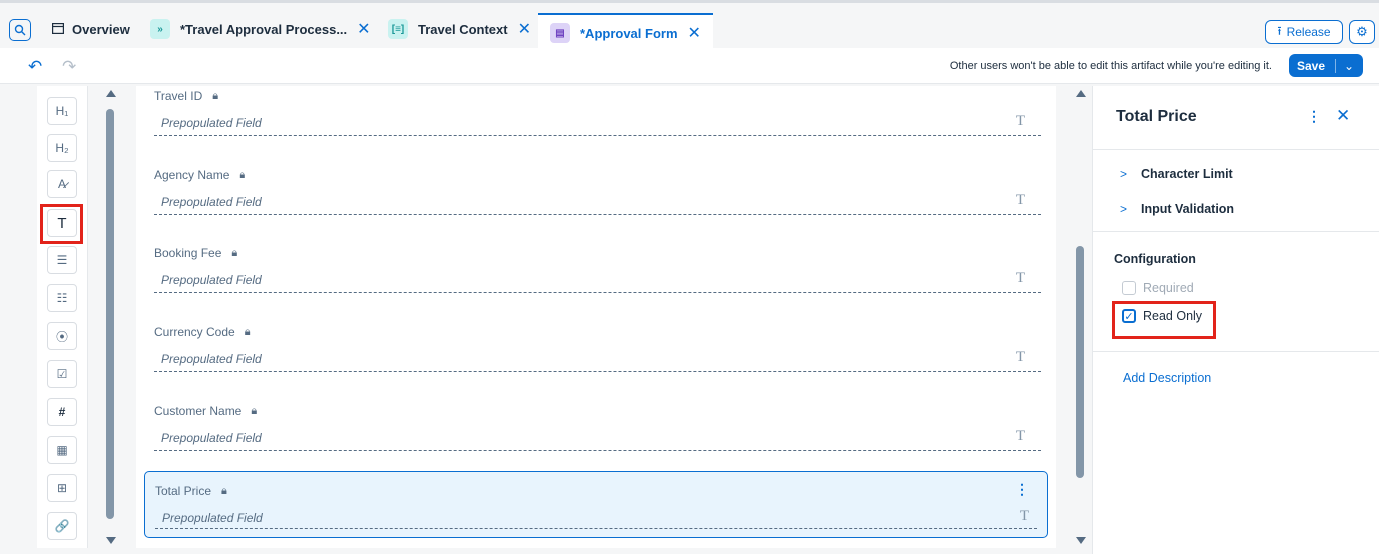 The height and width of the screenshot is (554, 1379). Describe the element at coordinates (1158, 288) in the screenshot. I see `required-checkbox: Required` at that location.